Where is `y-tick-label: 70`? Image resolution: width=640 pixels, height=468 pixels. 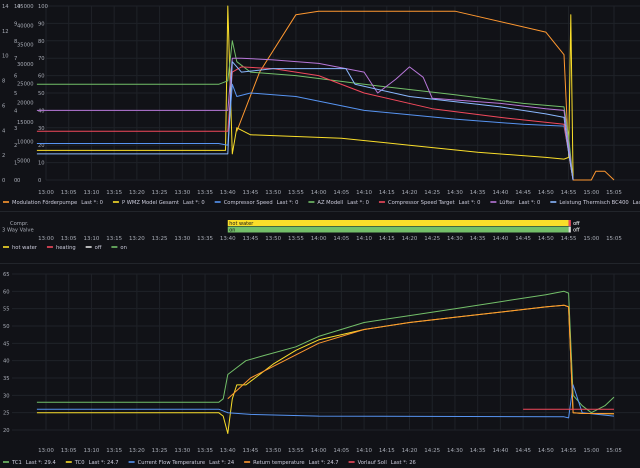
y-tick-label: 70 is located at coordinates (41, 59).